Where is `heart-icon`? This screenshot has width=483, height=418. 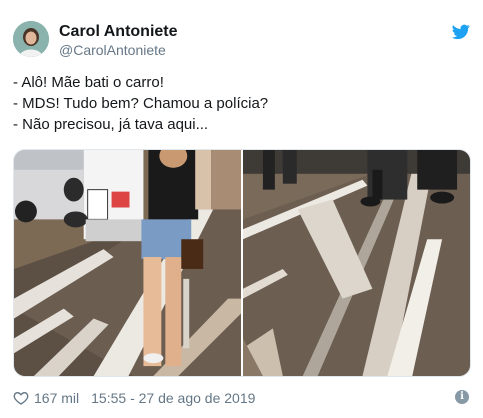
heart-icon is located at coordinates (21, 398).